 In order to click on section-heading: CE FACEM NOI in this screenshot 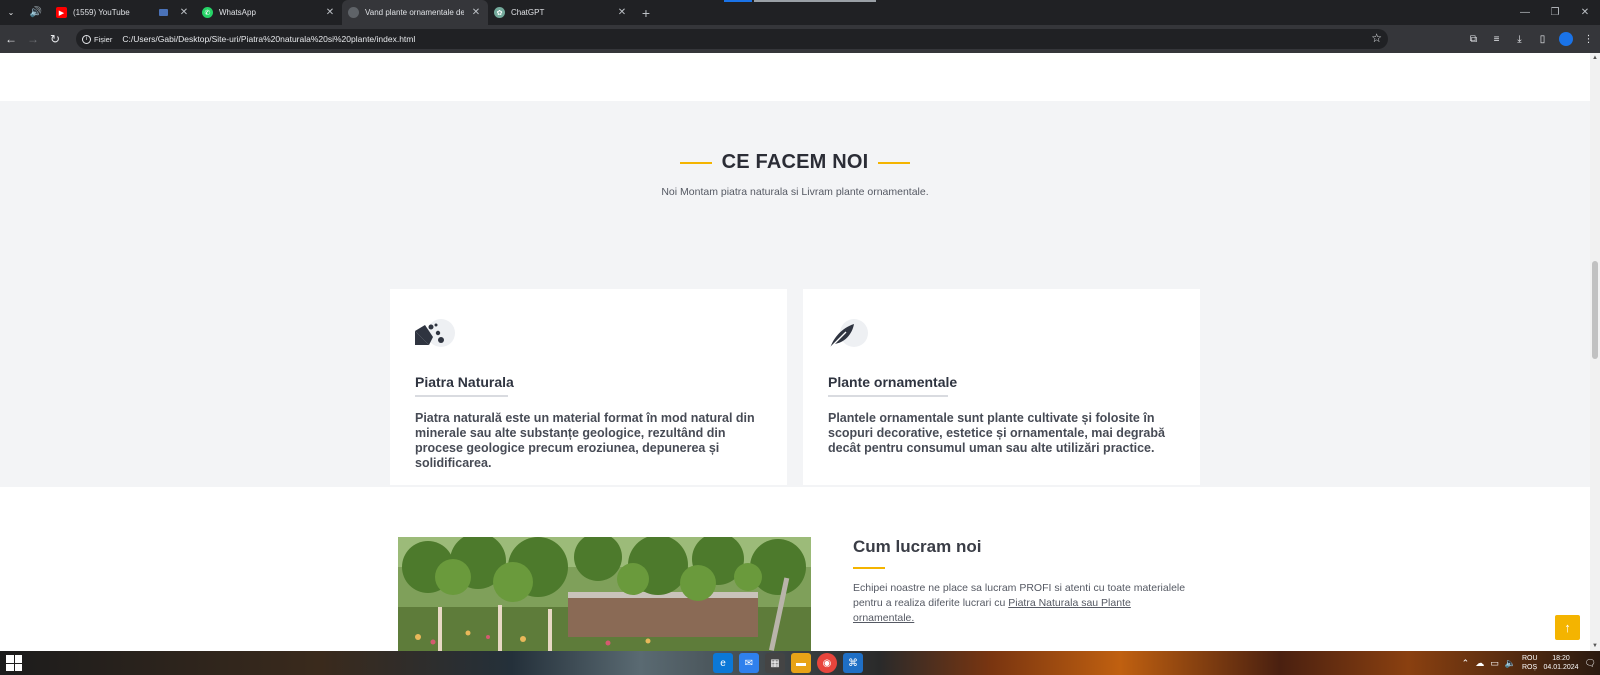, I will do `click(795, 162)`.